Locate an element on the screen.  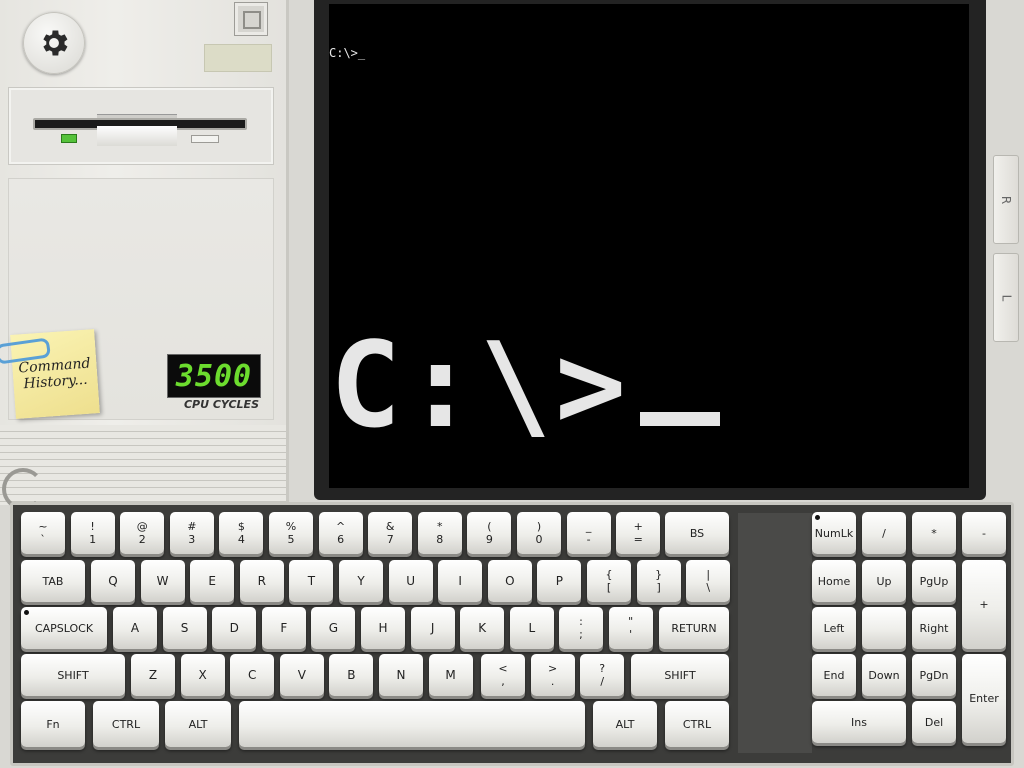
settings-button is located at coordinates (54, 43).